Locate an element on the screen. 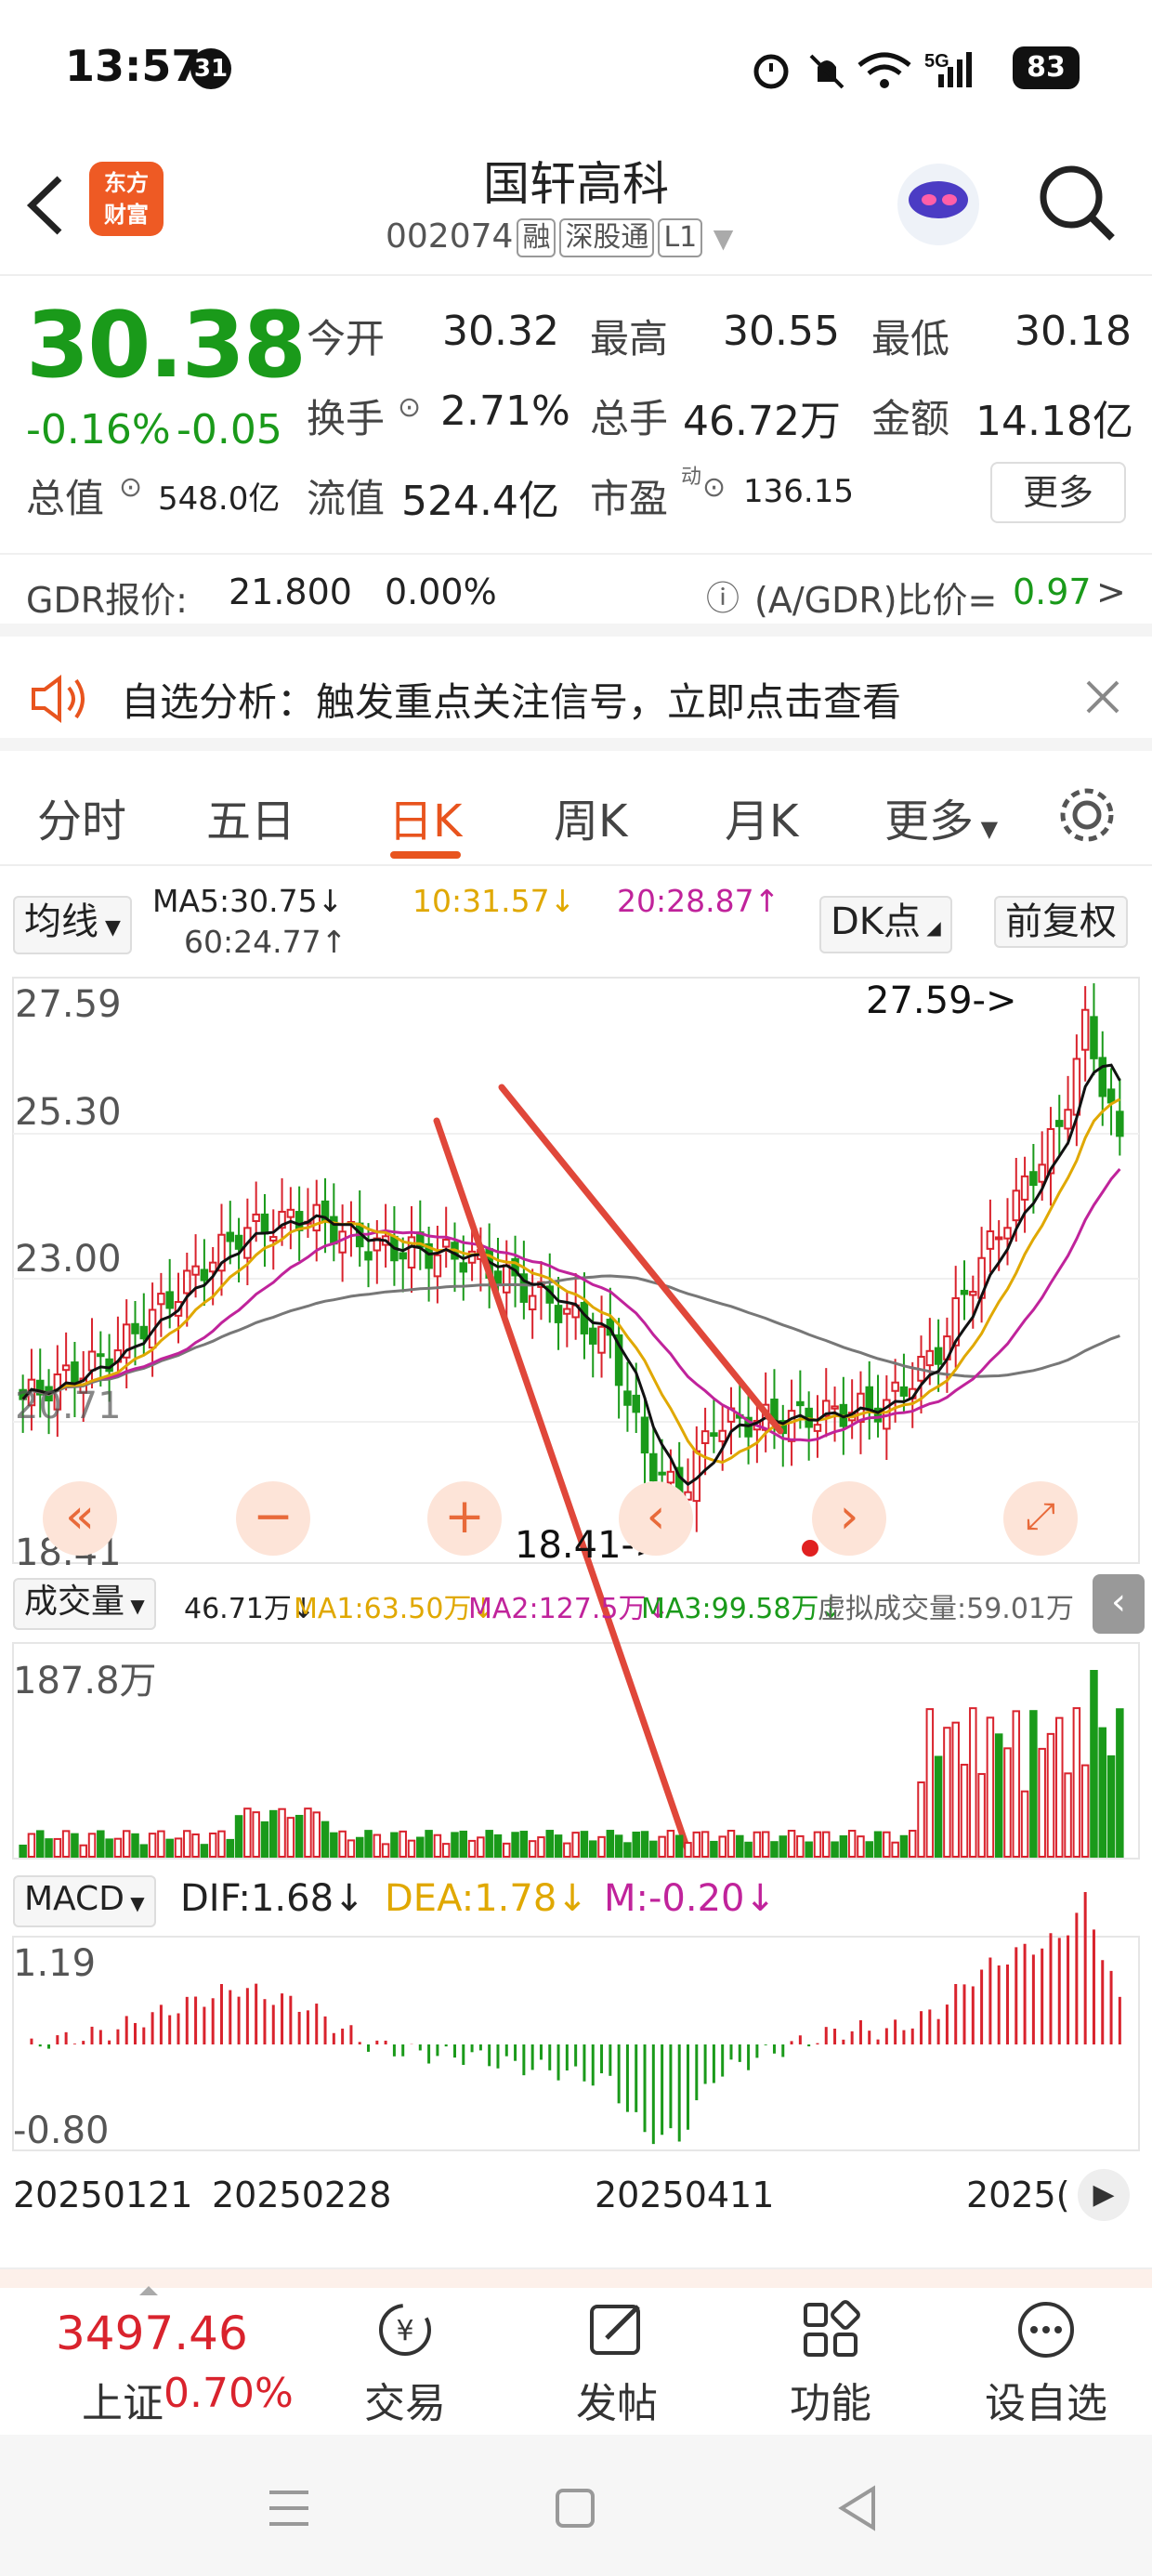 The height and width of the screenshot is (2576, 1152). back-nav-icon is located at coordinates (857, 2508).